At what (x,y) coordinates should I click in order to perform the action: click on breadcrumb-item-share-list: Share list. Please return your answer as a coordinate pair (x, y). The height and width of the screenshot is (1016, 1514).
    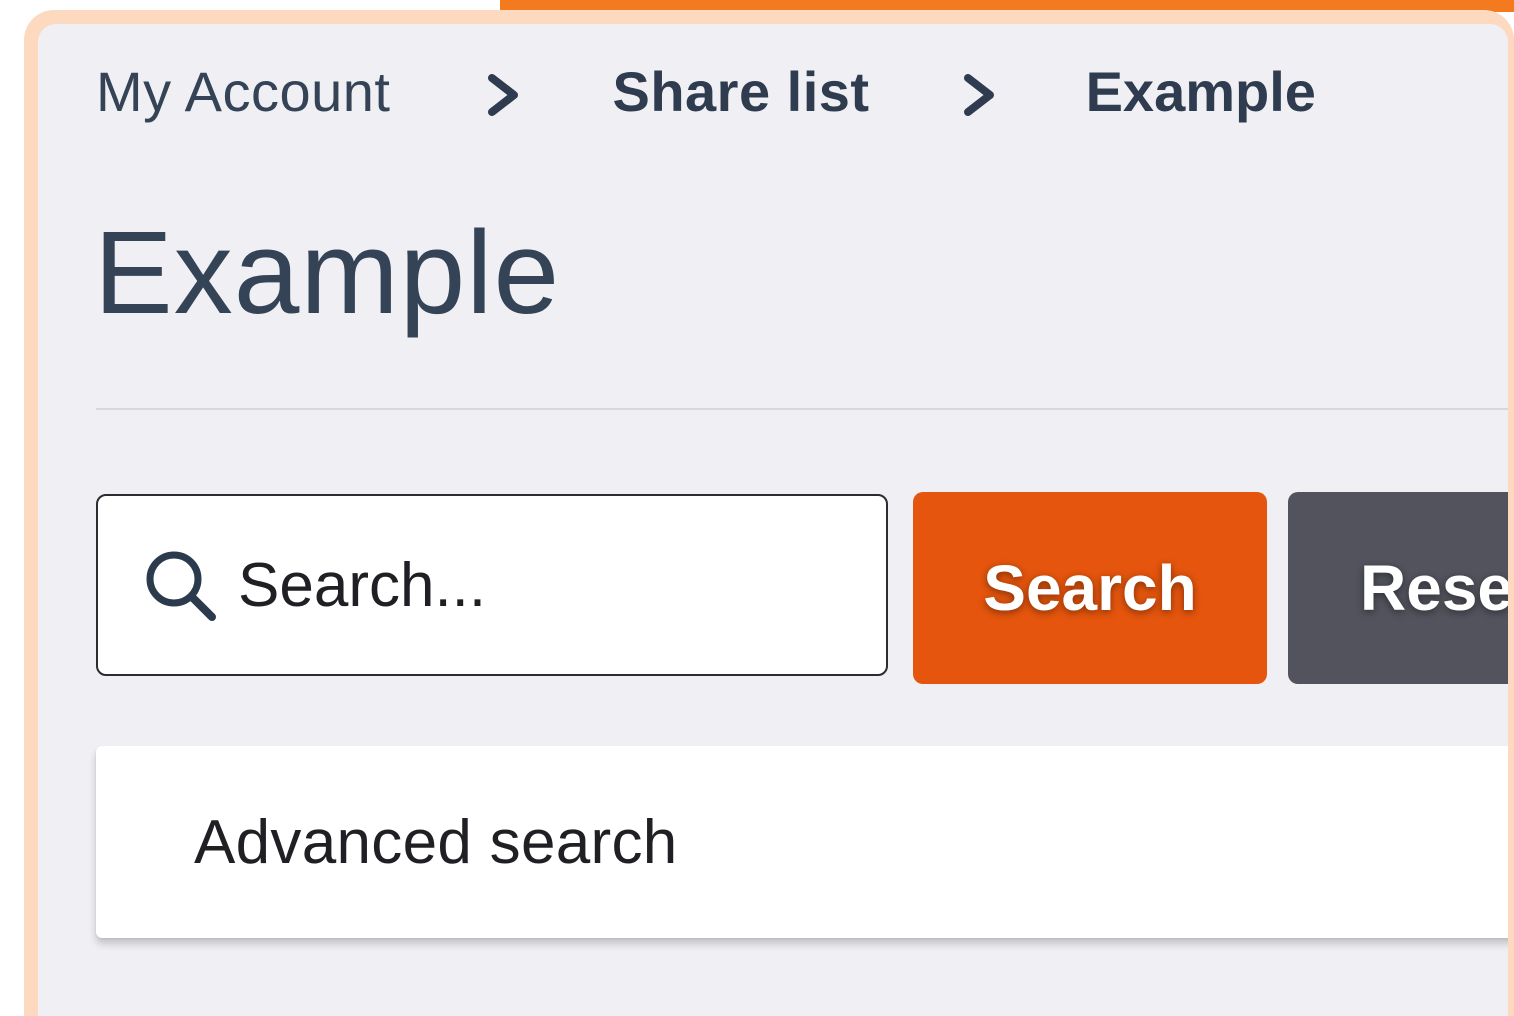
    Looking at the image, I should click on (740, 91).